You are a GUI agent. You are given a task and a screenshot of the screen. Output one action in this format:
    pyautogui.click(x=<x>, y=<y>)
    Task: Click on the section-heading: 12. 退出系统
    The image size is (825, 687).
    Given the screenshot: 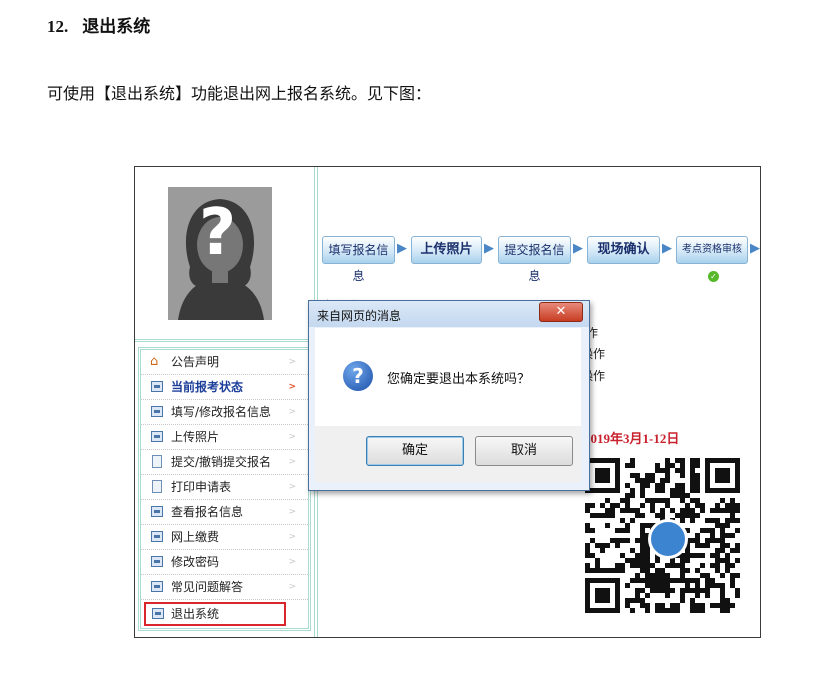 What is the action you would take?
    pyautogui.click(x=98, y=24)
    